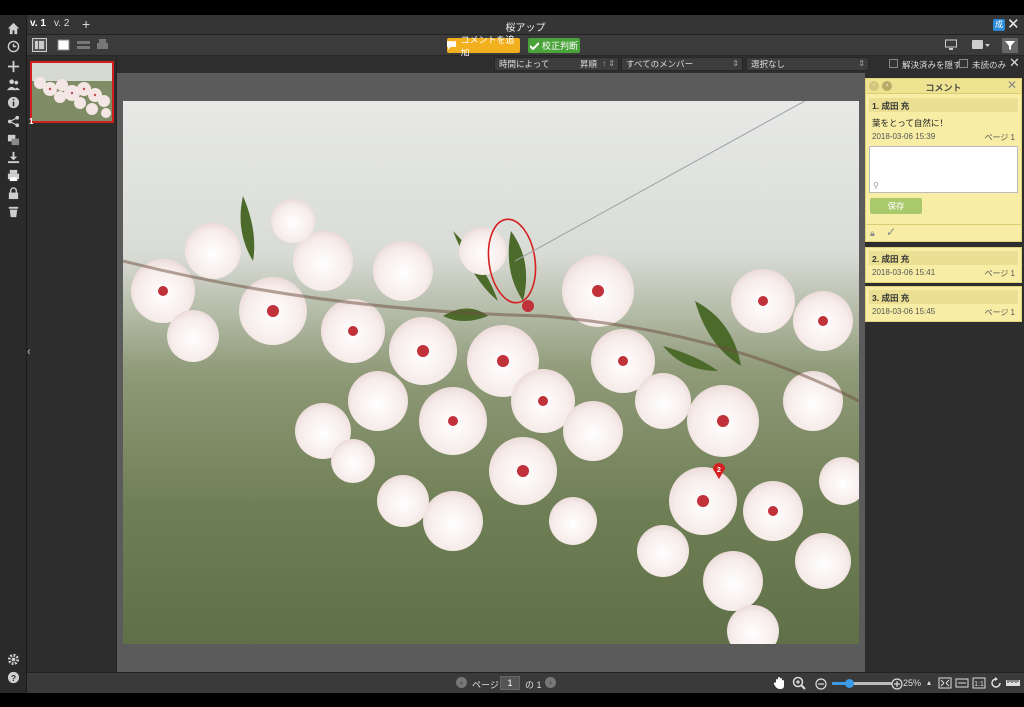  I want to click on home-icon, so click(13, 28).